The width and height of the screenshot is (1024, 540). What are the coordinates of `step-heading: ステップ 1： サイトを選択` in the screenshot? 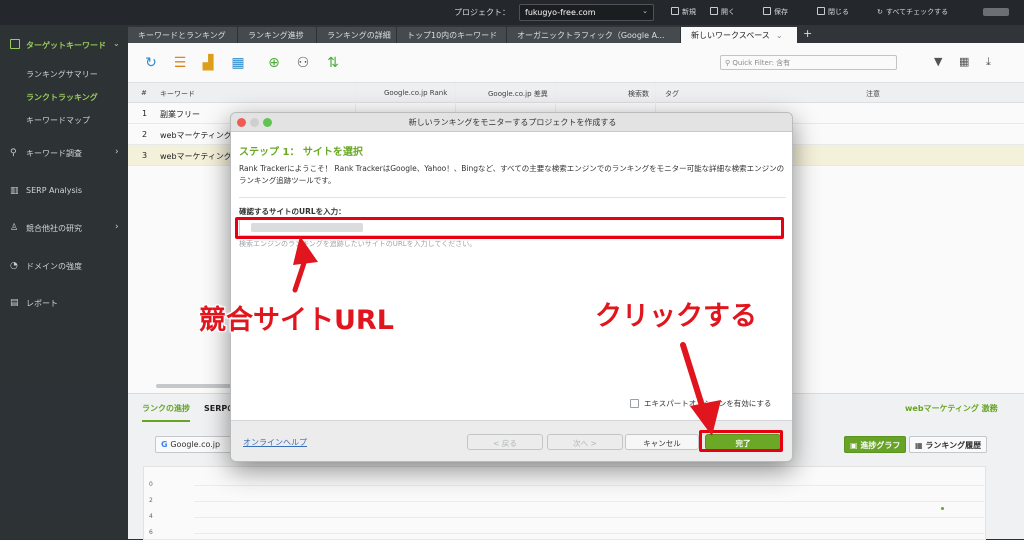 It's located at (301, 152).